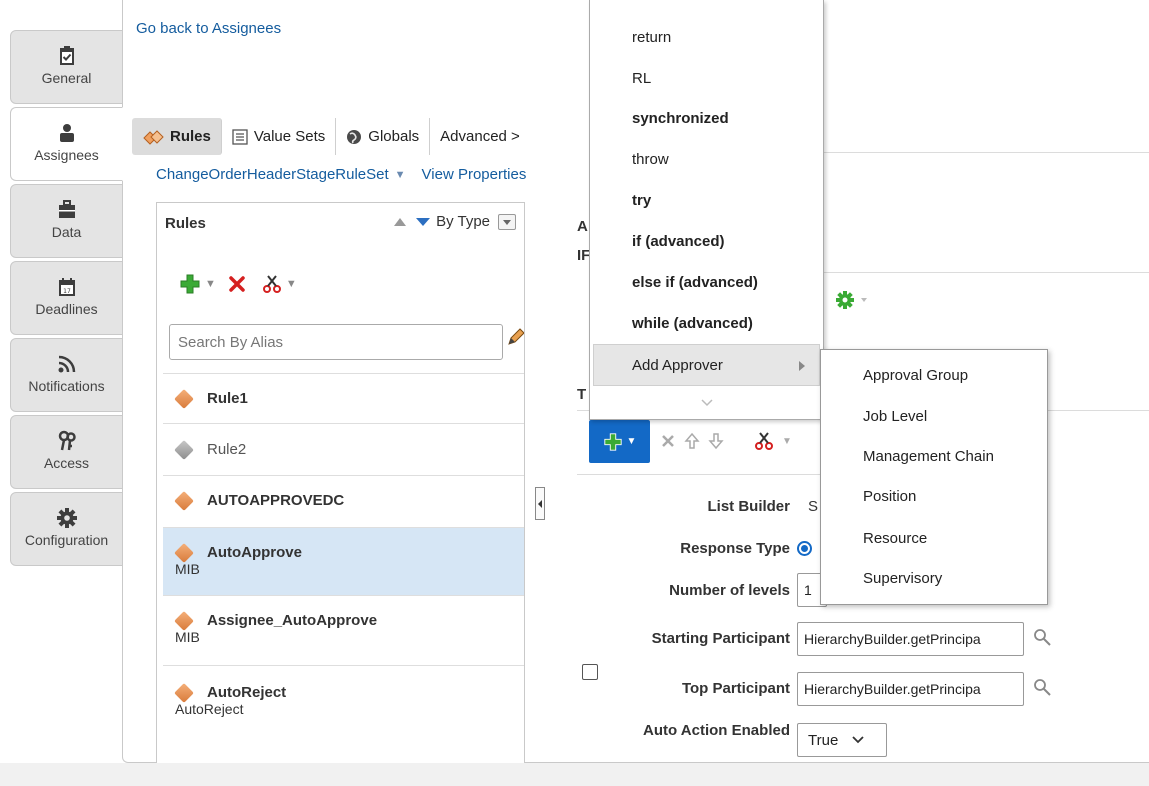 This screenshot has height=786, width=1149. Describe the element at coordinates (343, 630) in the screenshot. I see `rule-row-assignee-autoapprove: Assignee_AutoApprove MIB` at that location.